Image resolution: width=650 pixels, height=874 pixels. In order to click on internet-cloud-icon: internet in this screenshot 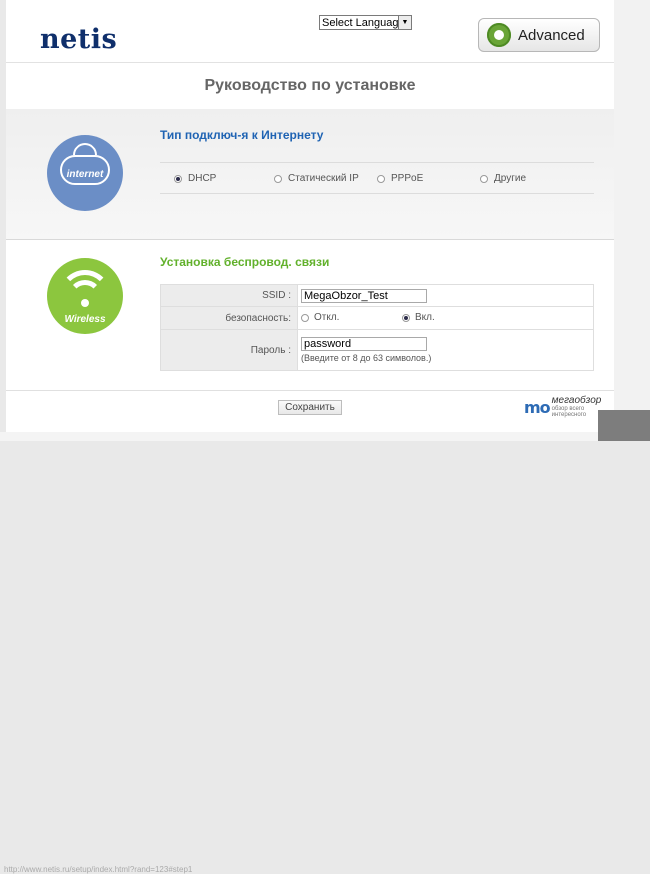, I will do `click(85, 173)`.